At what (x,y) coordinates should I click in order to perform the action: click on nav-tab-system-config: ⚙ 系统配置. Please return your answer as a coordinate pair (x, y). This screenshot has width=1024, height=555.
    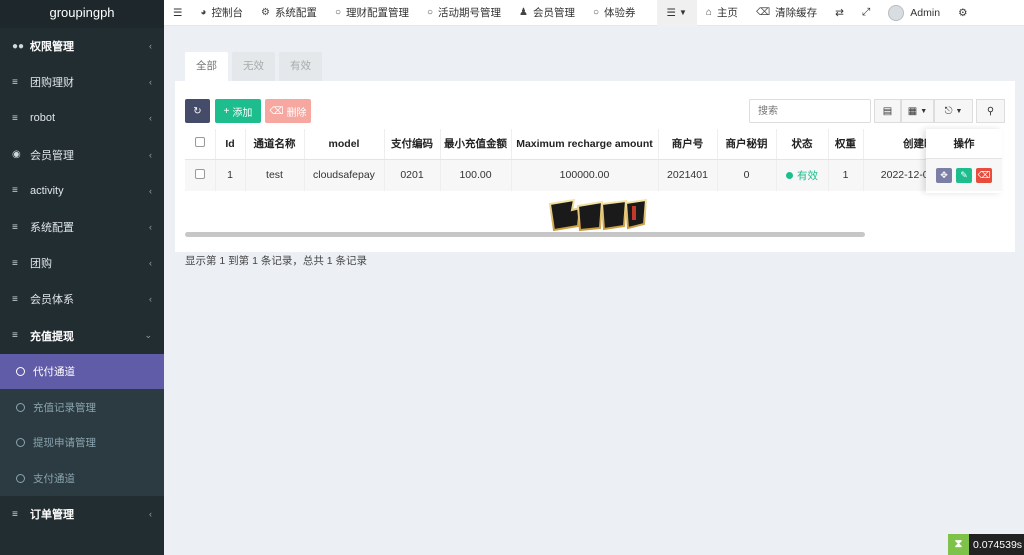
    Looking at the image, I should click on (289, 13).